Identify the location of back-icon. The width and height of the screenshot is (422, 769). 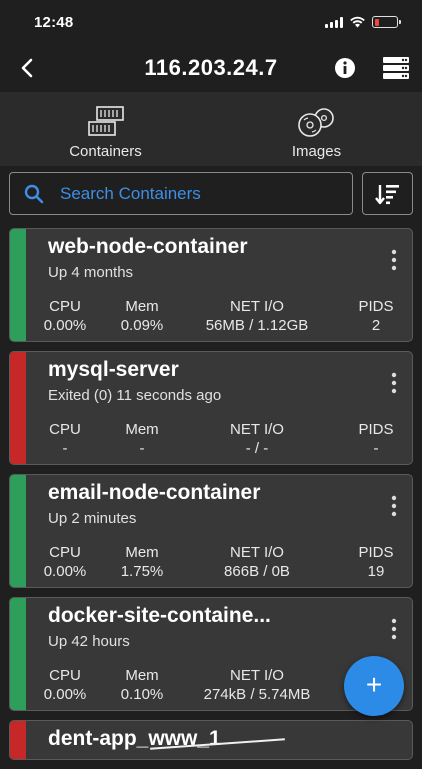
(28, 68).